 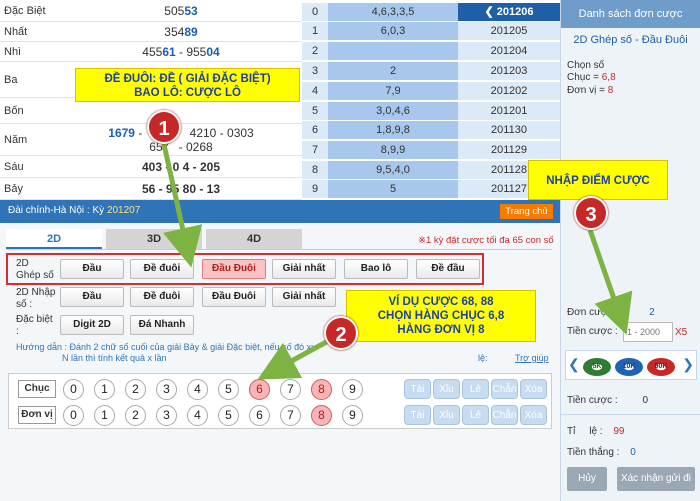 I want to click on step-badge-3: 3, so click(x=591, y=213).